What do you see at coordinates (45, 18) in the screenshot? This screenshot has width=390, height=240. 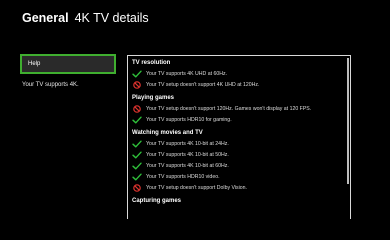 I see `header-section-title: General` at bounding box center [45, 18].